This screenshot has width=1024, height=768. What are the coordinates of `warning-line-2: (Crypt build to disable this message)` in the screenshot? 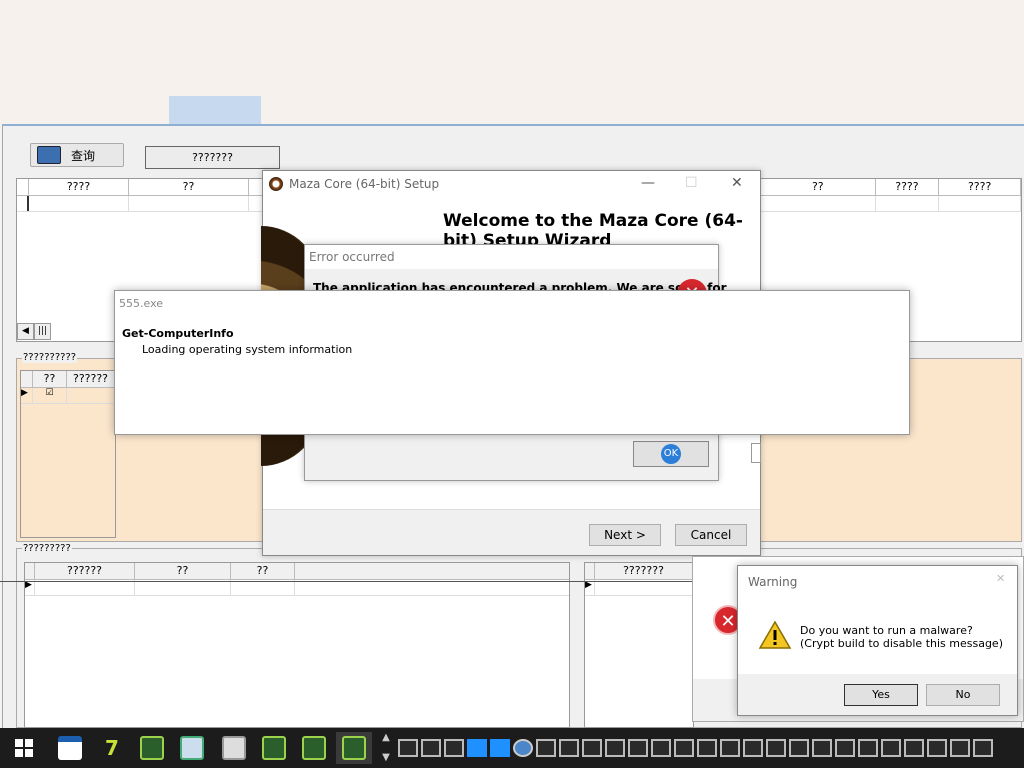 It's located at (901, 643).